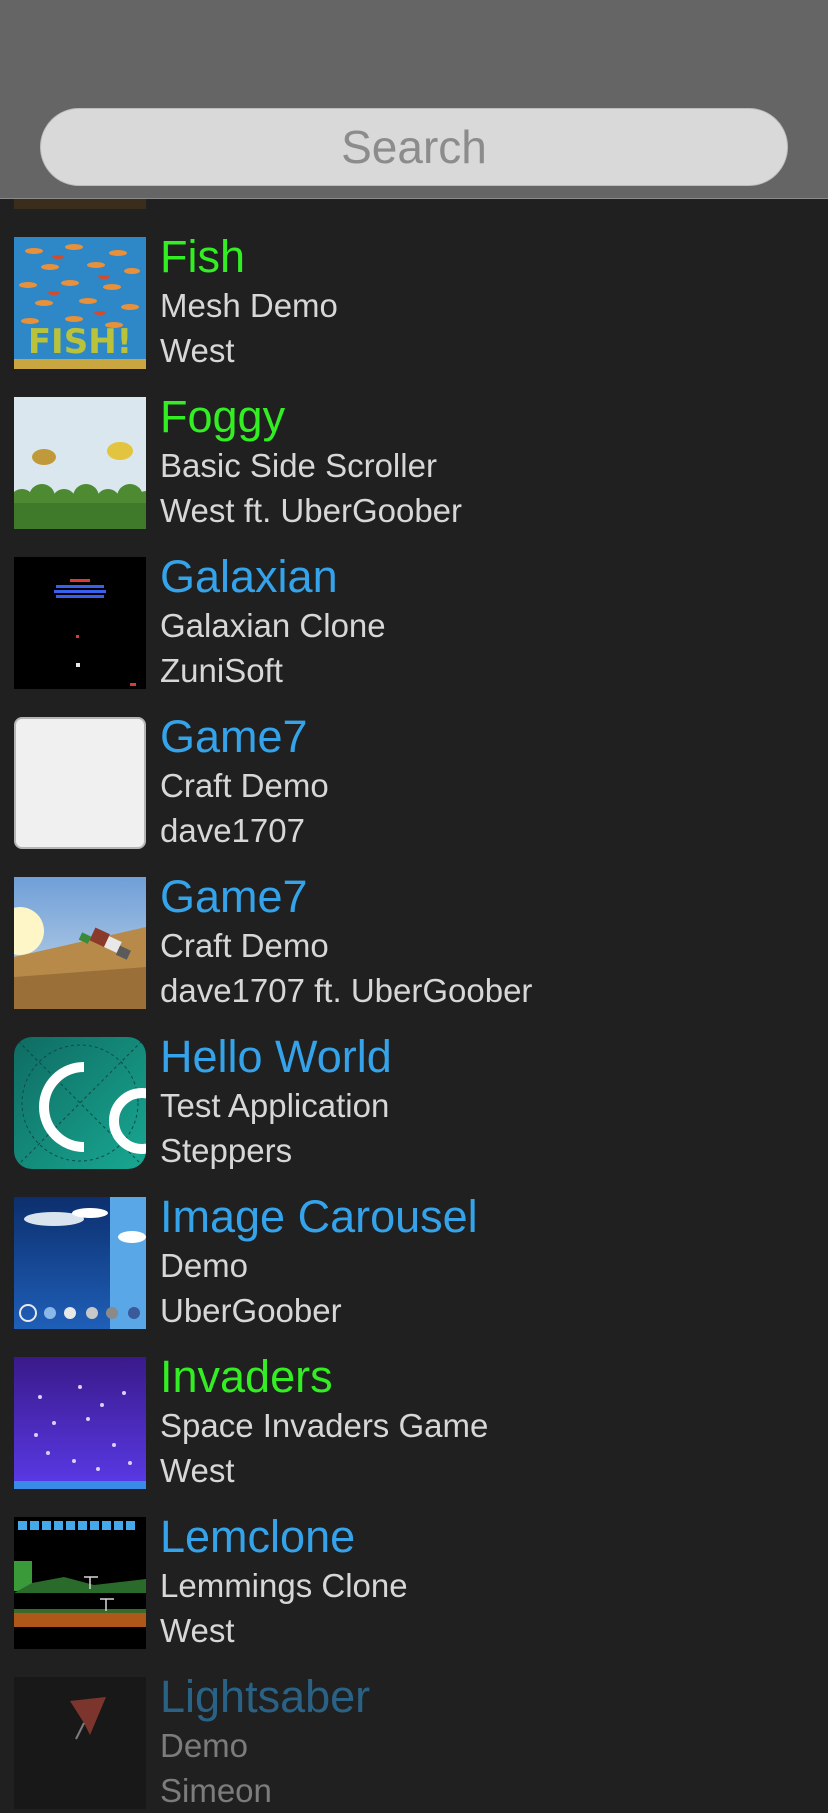  I want to click on search-input: Search, so click(414, 147).